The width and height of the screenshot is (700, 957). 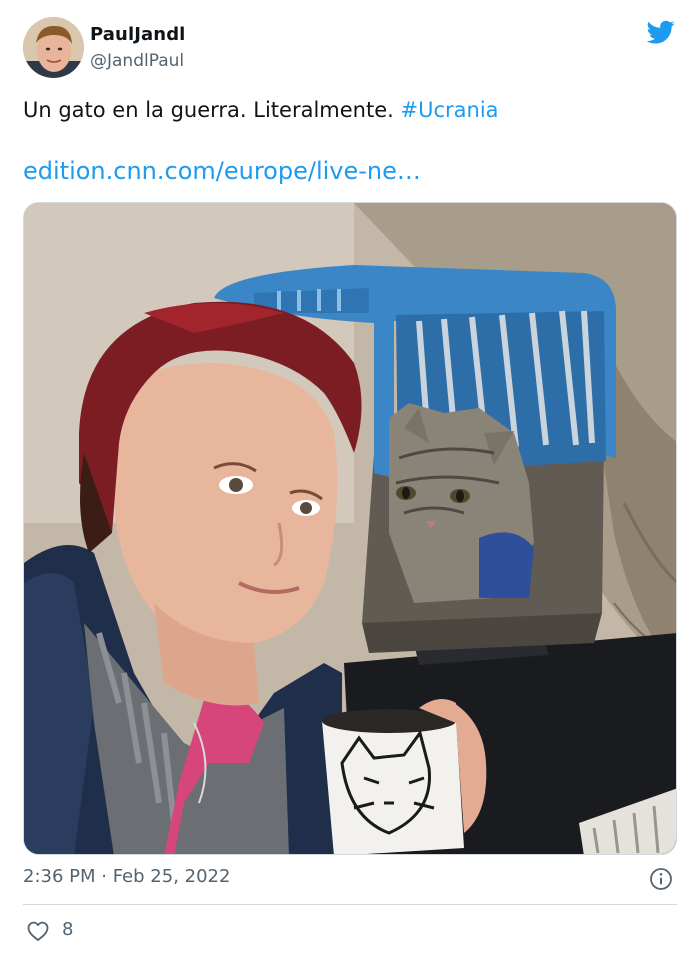 What do you see at coordinates (450, 110) in the screenshot?
I see `hashtag-link: #Ucrania` at bounding box center [450, 110].